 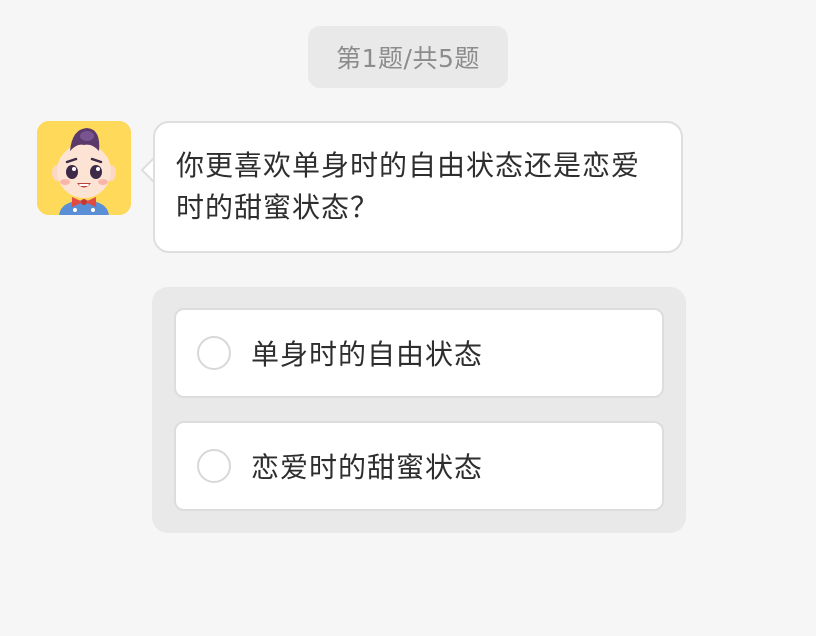 I want to click on answer-option-love-sweetness: 恋爱时的甜蜜状态, so click(x=419, y=466).